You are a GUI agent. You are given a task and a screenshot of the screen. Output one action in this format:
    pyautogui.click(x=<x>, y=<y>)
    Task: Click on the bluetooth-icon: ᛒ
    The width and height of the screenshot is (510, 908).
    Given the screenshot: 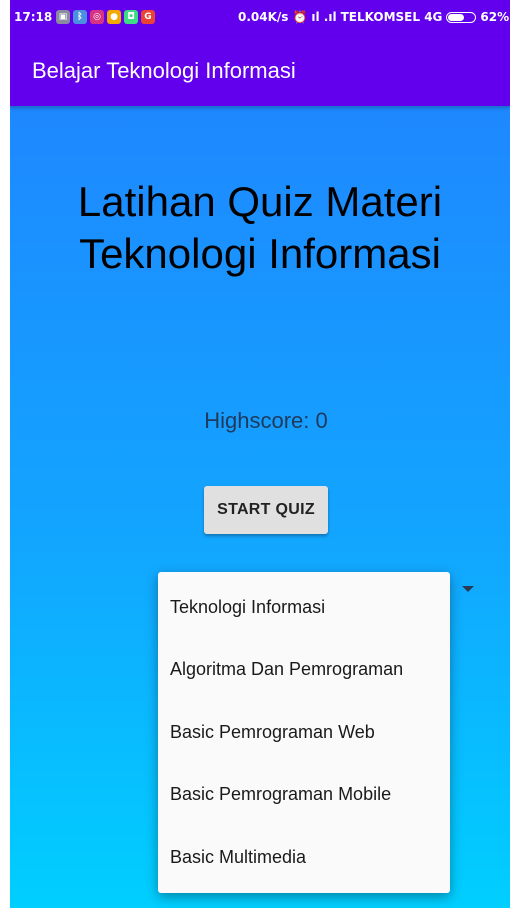 What is the action you would take?
    pyautogui.click(x=80, y=17)
    